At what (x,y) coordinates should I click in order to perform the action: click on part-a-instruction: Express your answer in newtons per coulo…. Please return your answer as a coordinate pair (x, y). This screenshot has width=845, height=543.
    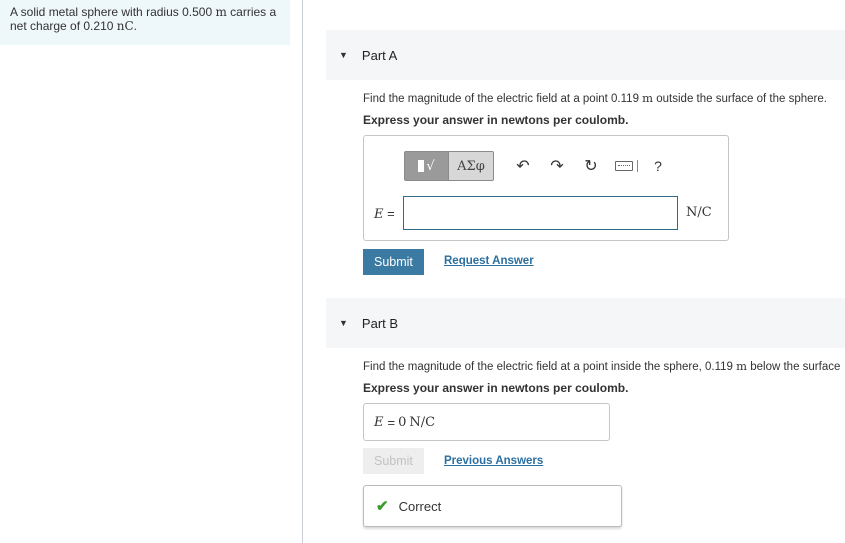
    Looking at the image, I should click on (496, 120).